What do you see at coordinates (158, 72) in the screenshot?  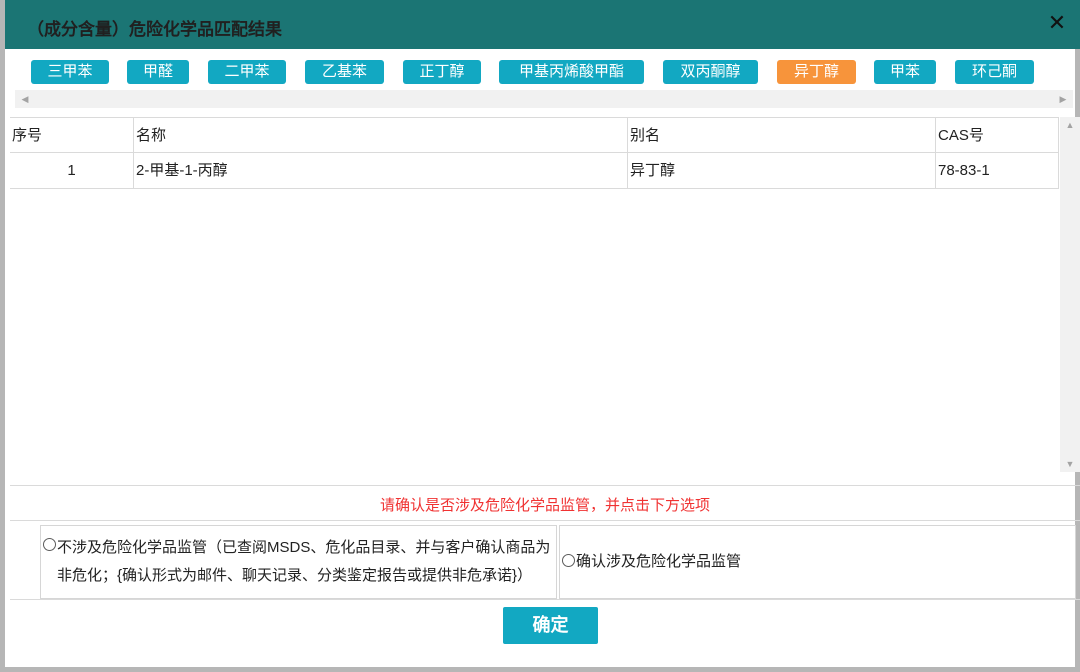 I see `chip-jiaquan: 甲醛` at bounding box center [158, 72].